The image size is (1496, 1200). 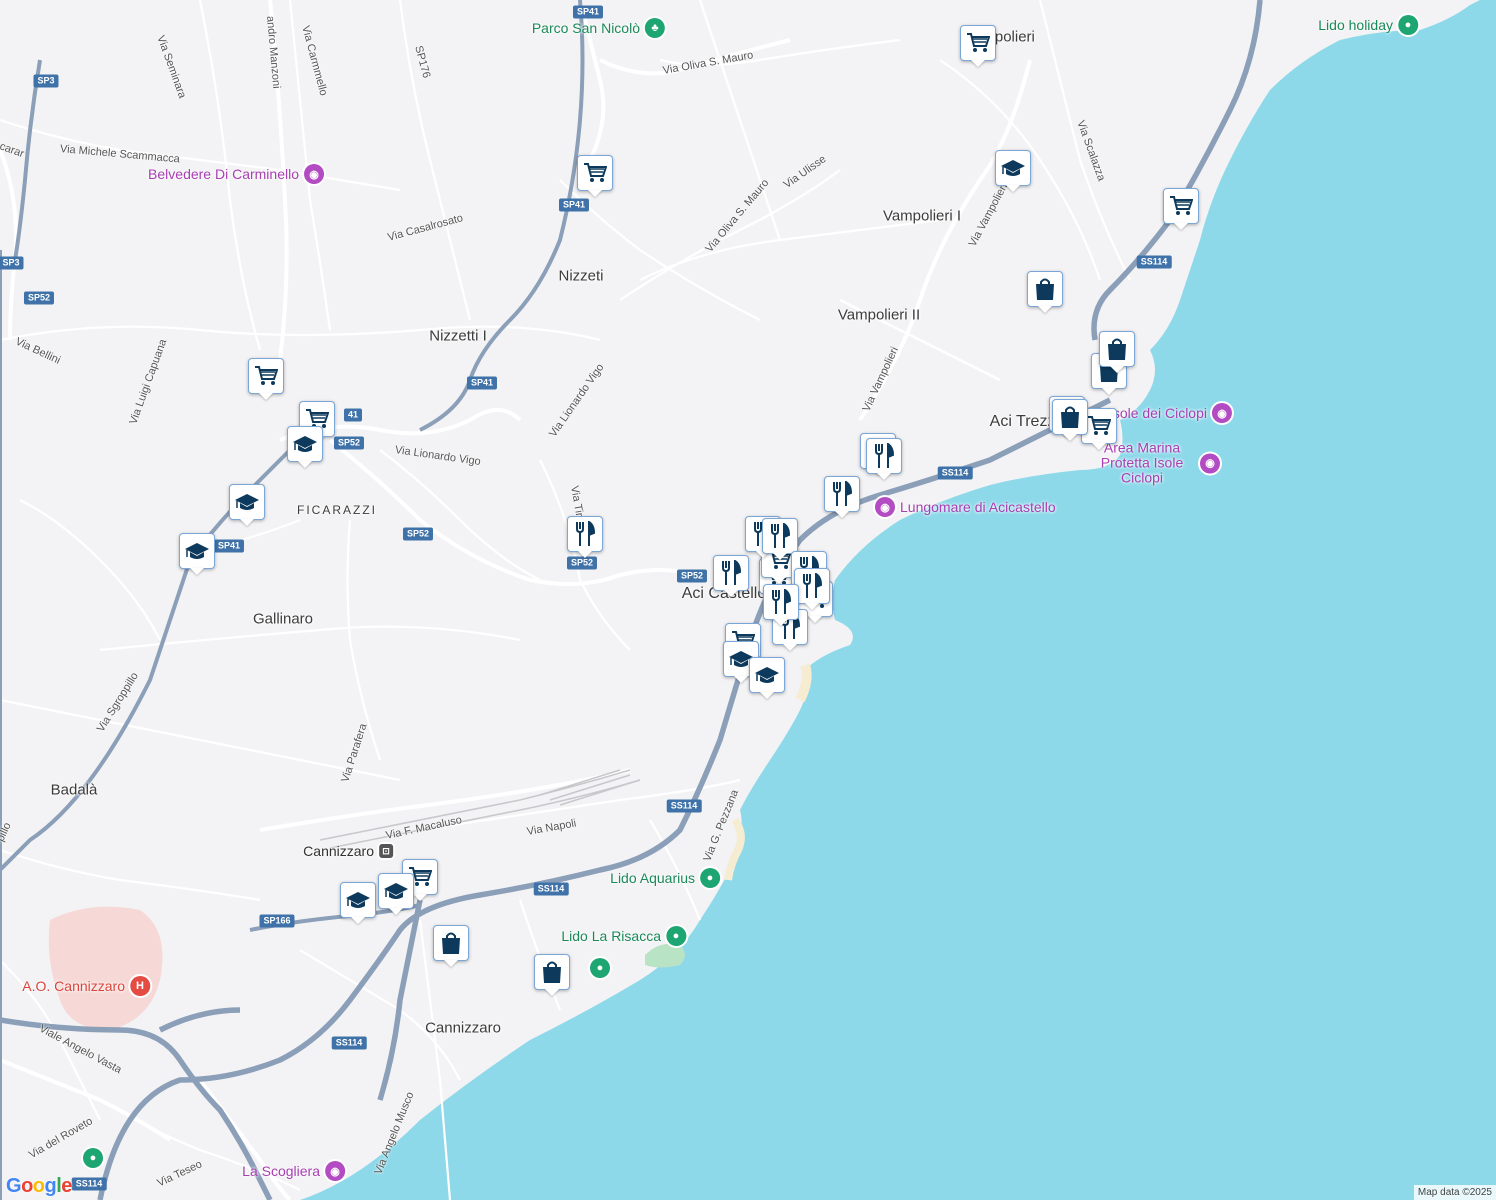 I want to click on poi-attraction: ◉ Lungomare di Acicastello, so click(x=965, y=507).